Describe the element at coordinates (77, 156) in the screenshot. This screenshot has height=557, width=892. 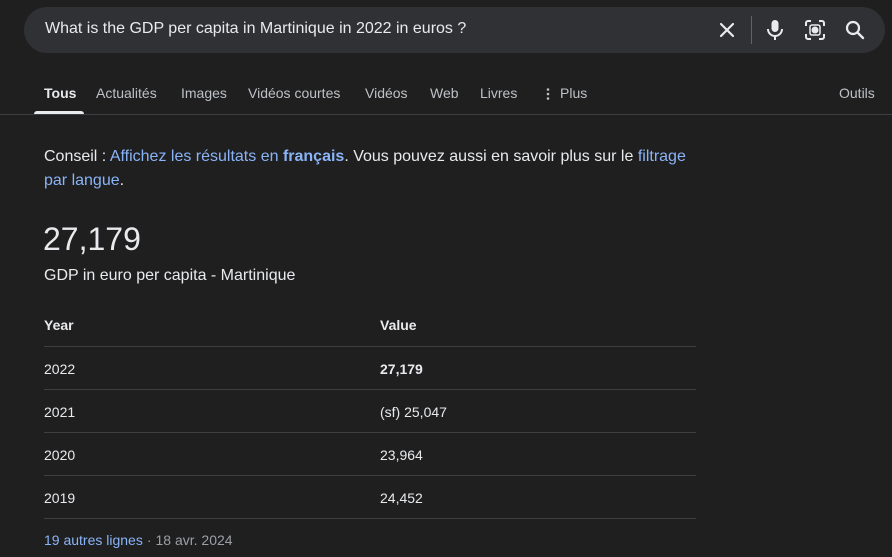
I see `tip-prefix: Conseil :` at that location.